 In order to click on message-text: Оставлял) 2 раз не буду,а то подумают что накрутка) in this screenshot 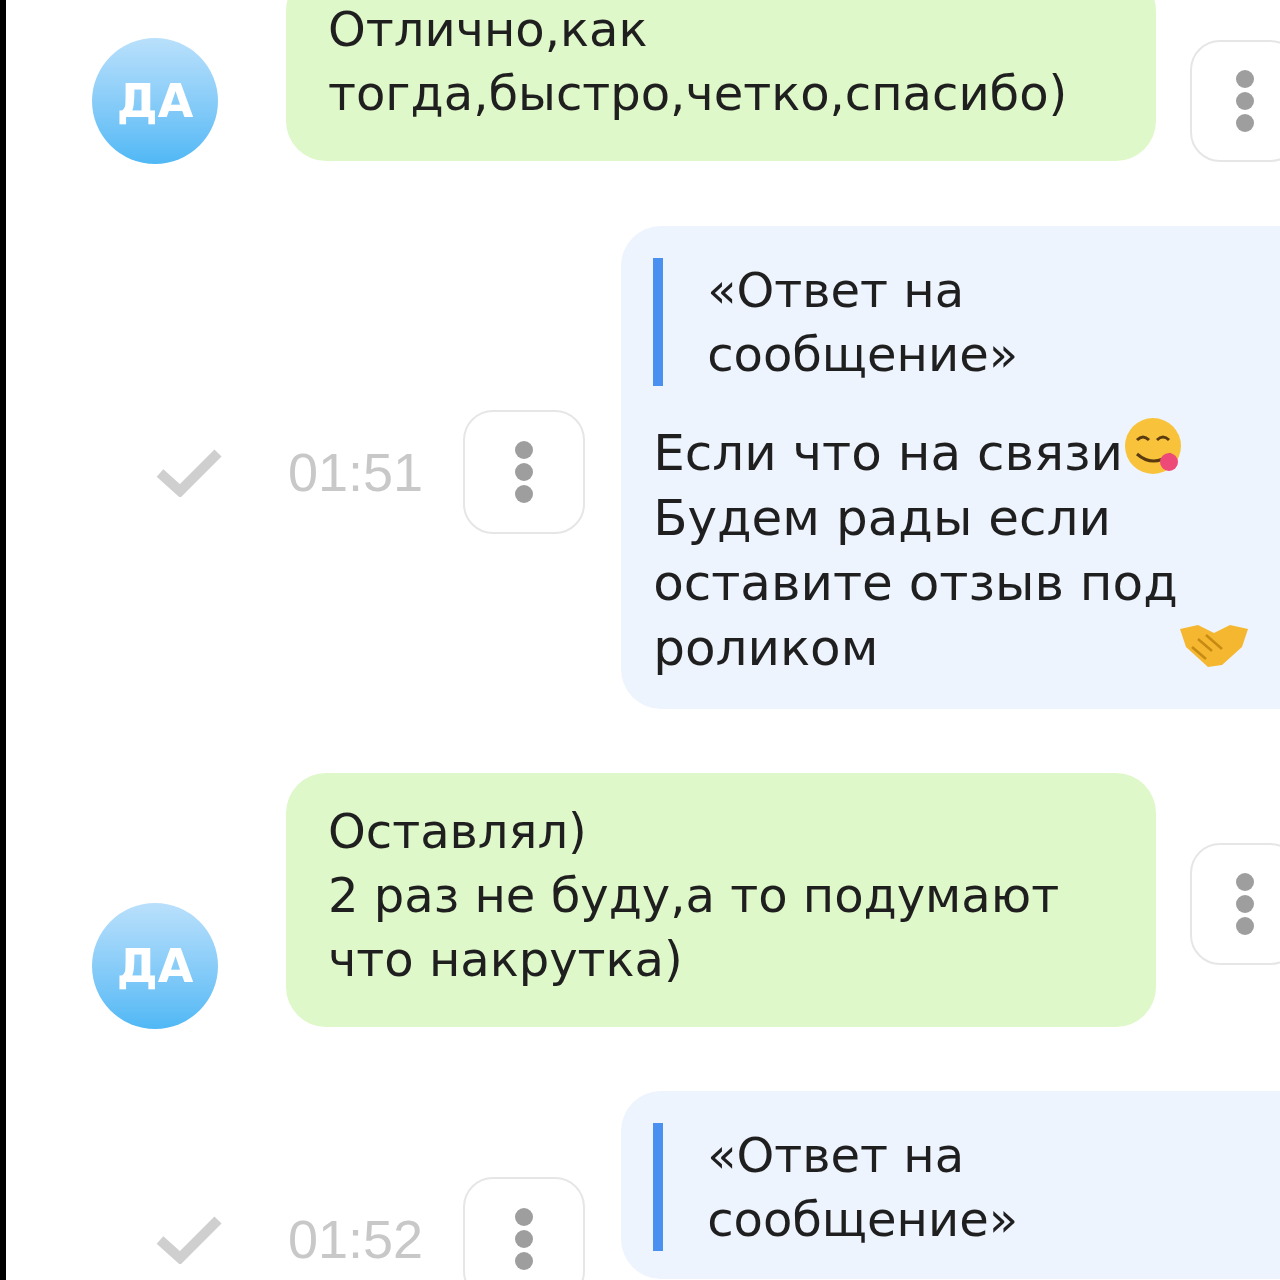, I will do `click(694, 895)`.